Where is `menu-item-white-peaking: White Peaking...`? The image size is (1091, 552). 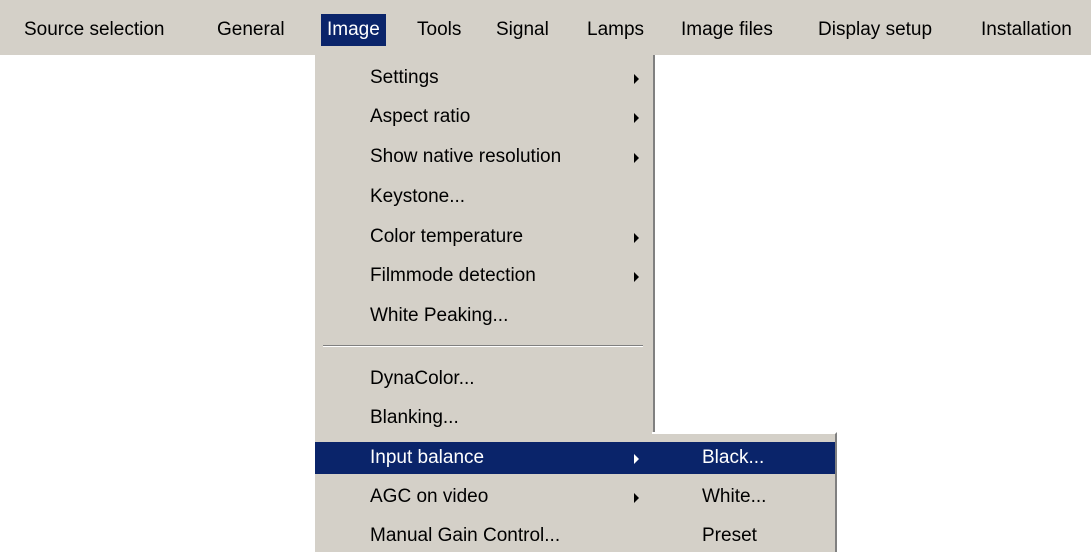 menu-item-white-peaking: White Peaking... is located at coordinates (484, 316).